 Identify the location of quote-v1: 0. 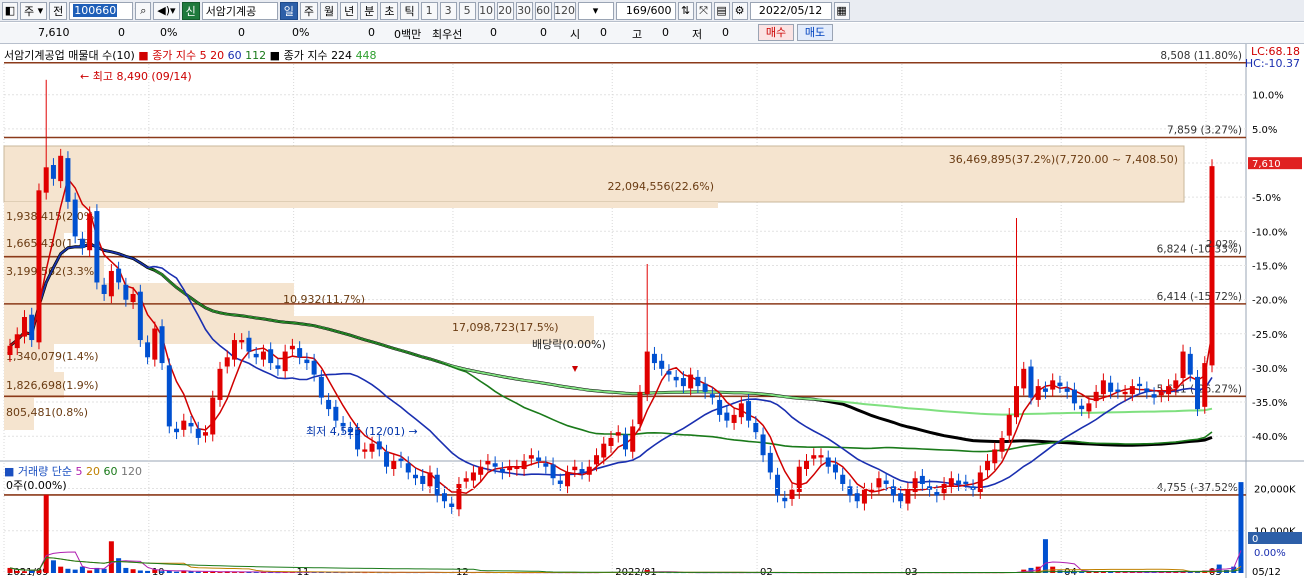
(121, 32).